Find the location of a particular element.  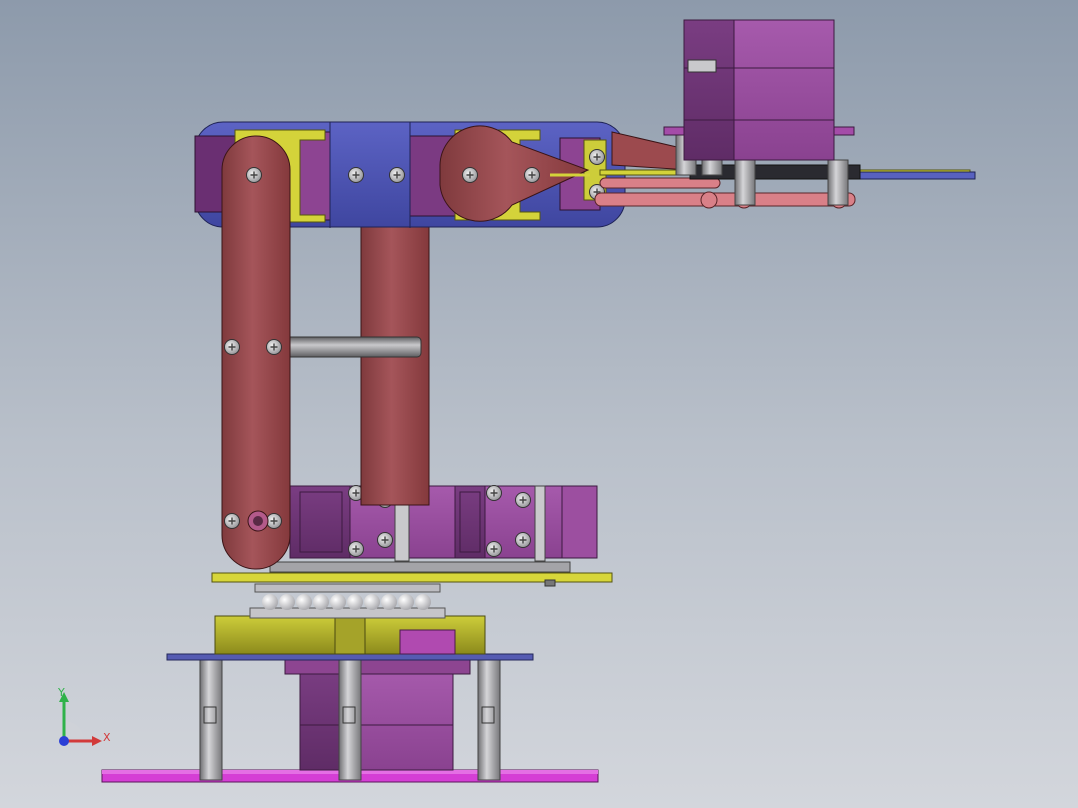

base-standoffs is located at coordinates (350, 719).